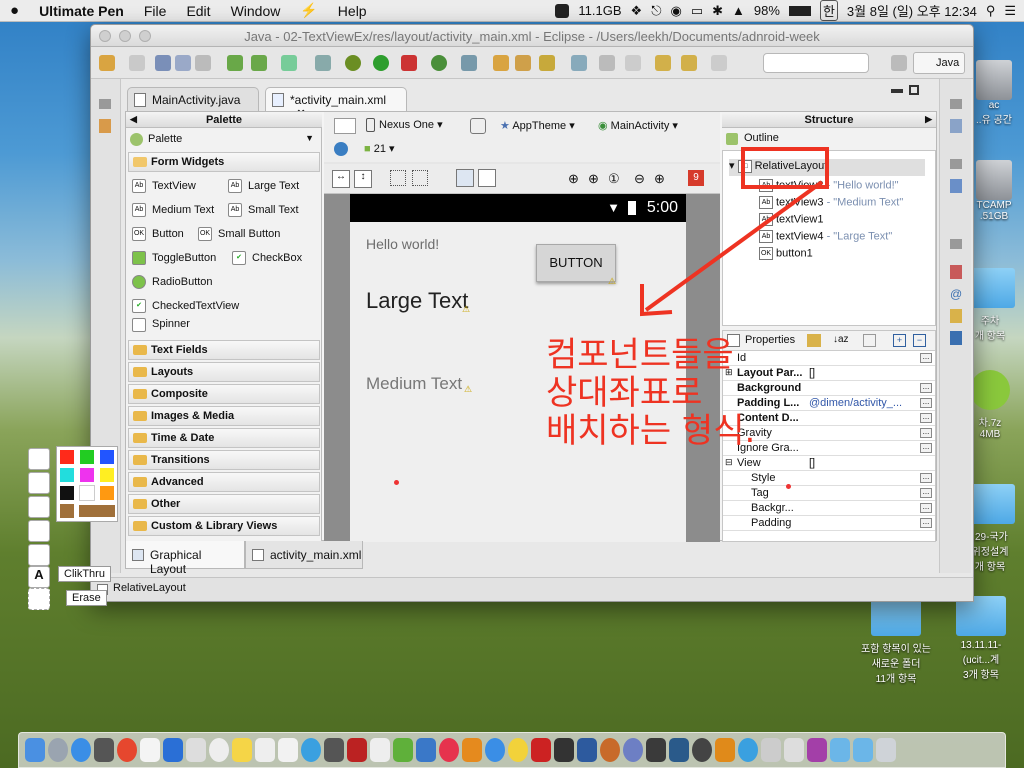 This screenshot has height=768, width=1024. What do you see at coordinates (379, 148) in the screenshot?
I see `api-level-select: ■ 21 ▾` at bounding box center [379, 148].